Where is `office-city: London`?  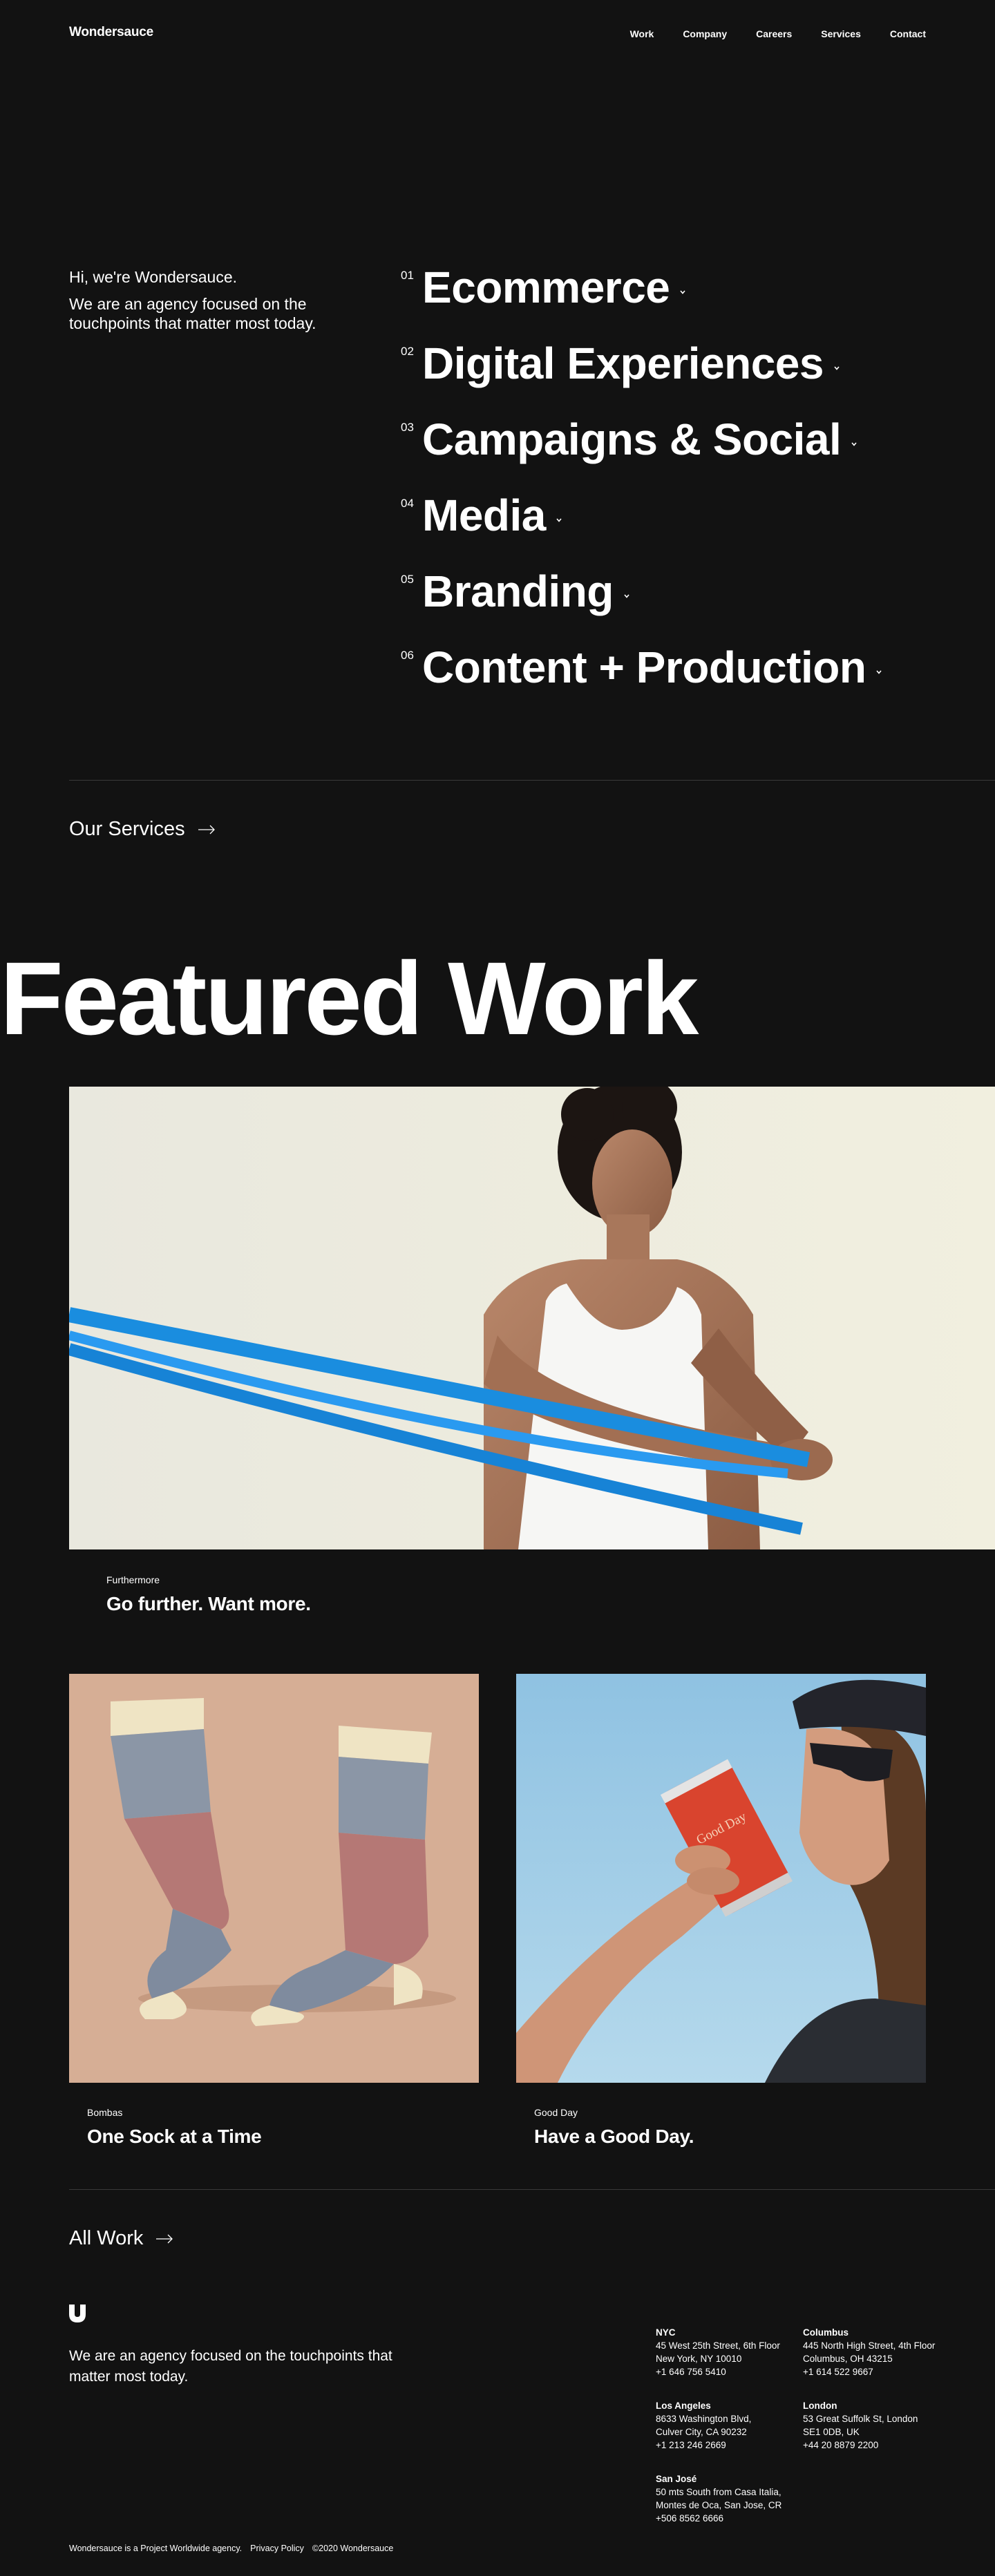
office-city: London is located at coordinates (820, 2406).